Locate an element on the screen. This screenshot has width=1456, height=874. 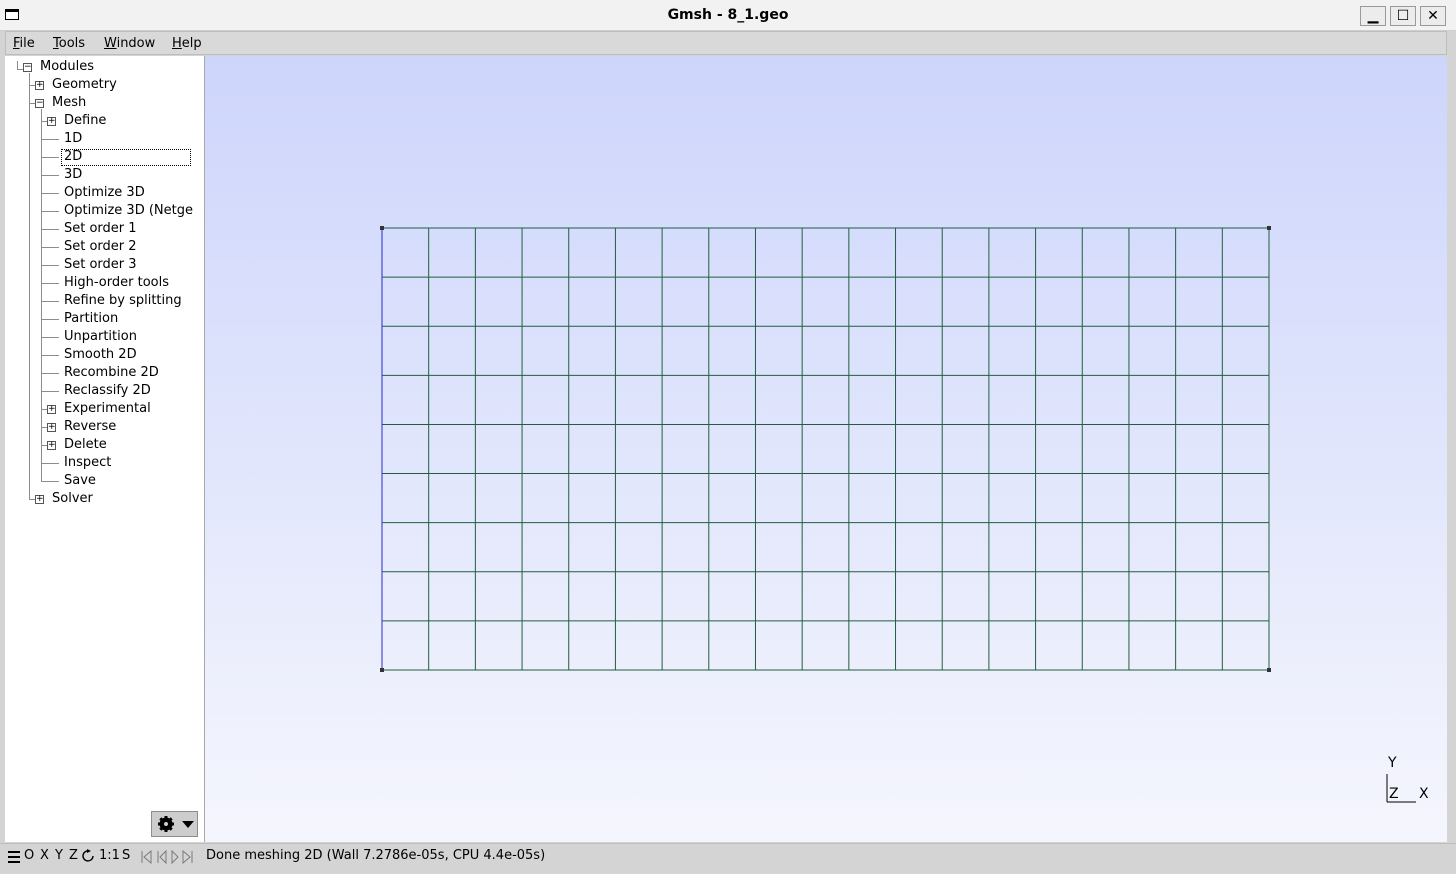
tree-item-define: Define is located at coordinates (85, 121).